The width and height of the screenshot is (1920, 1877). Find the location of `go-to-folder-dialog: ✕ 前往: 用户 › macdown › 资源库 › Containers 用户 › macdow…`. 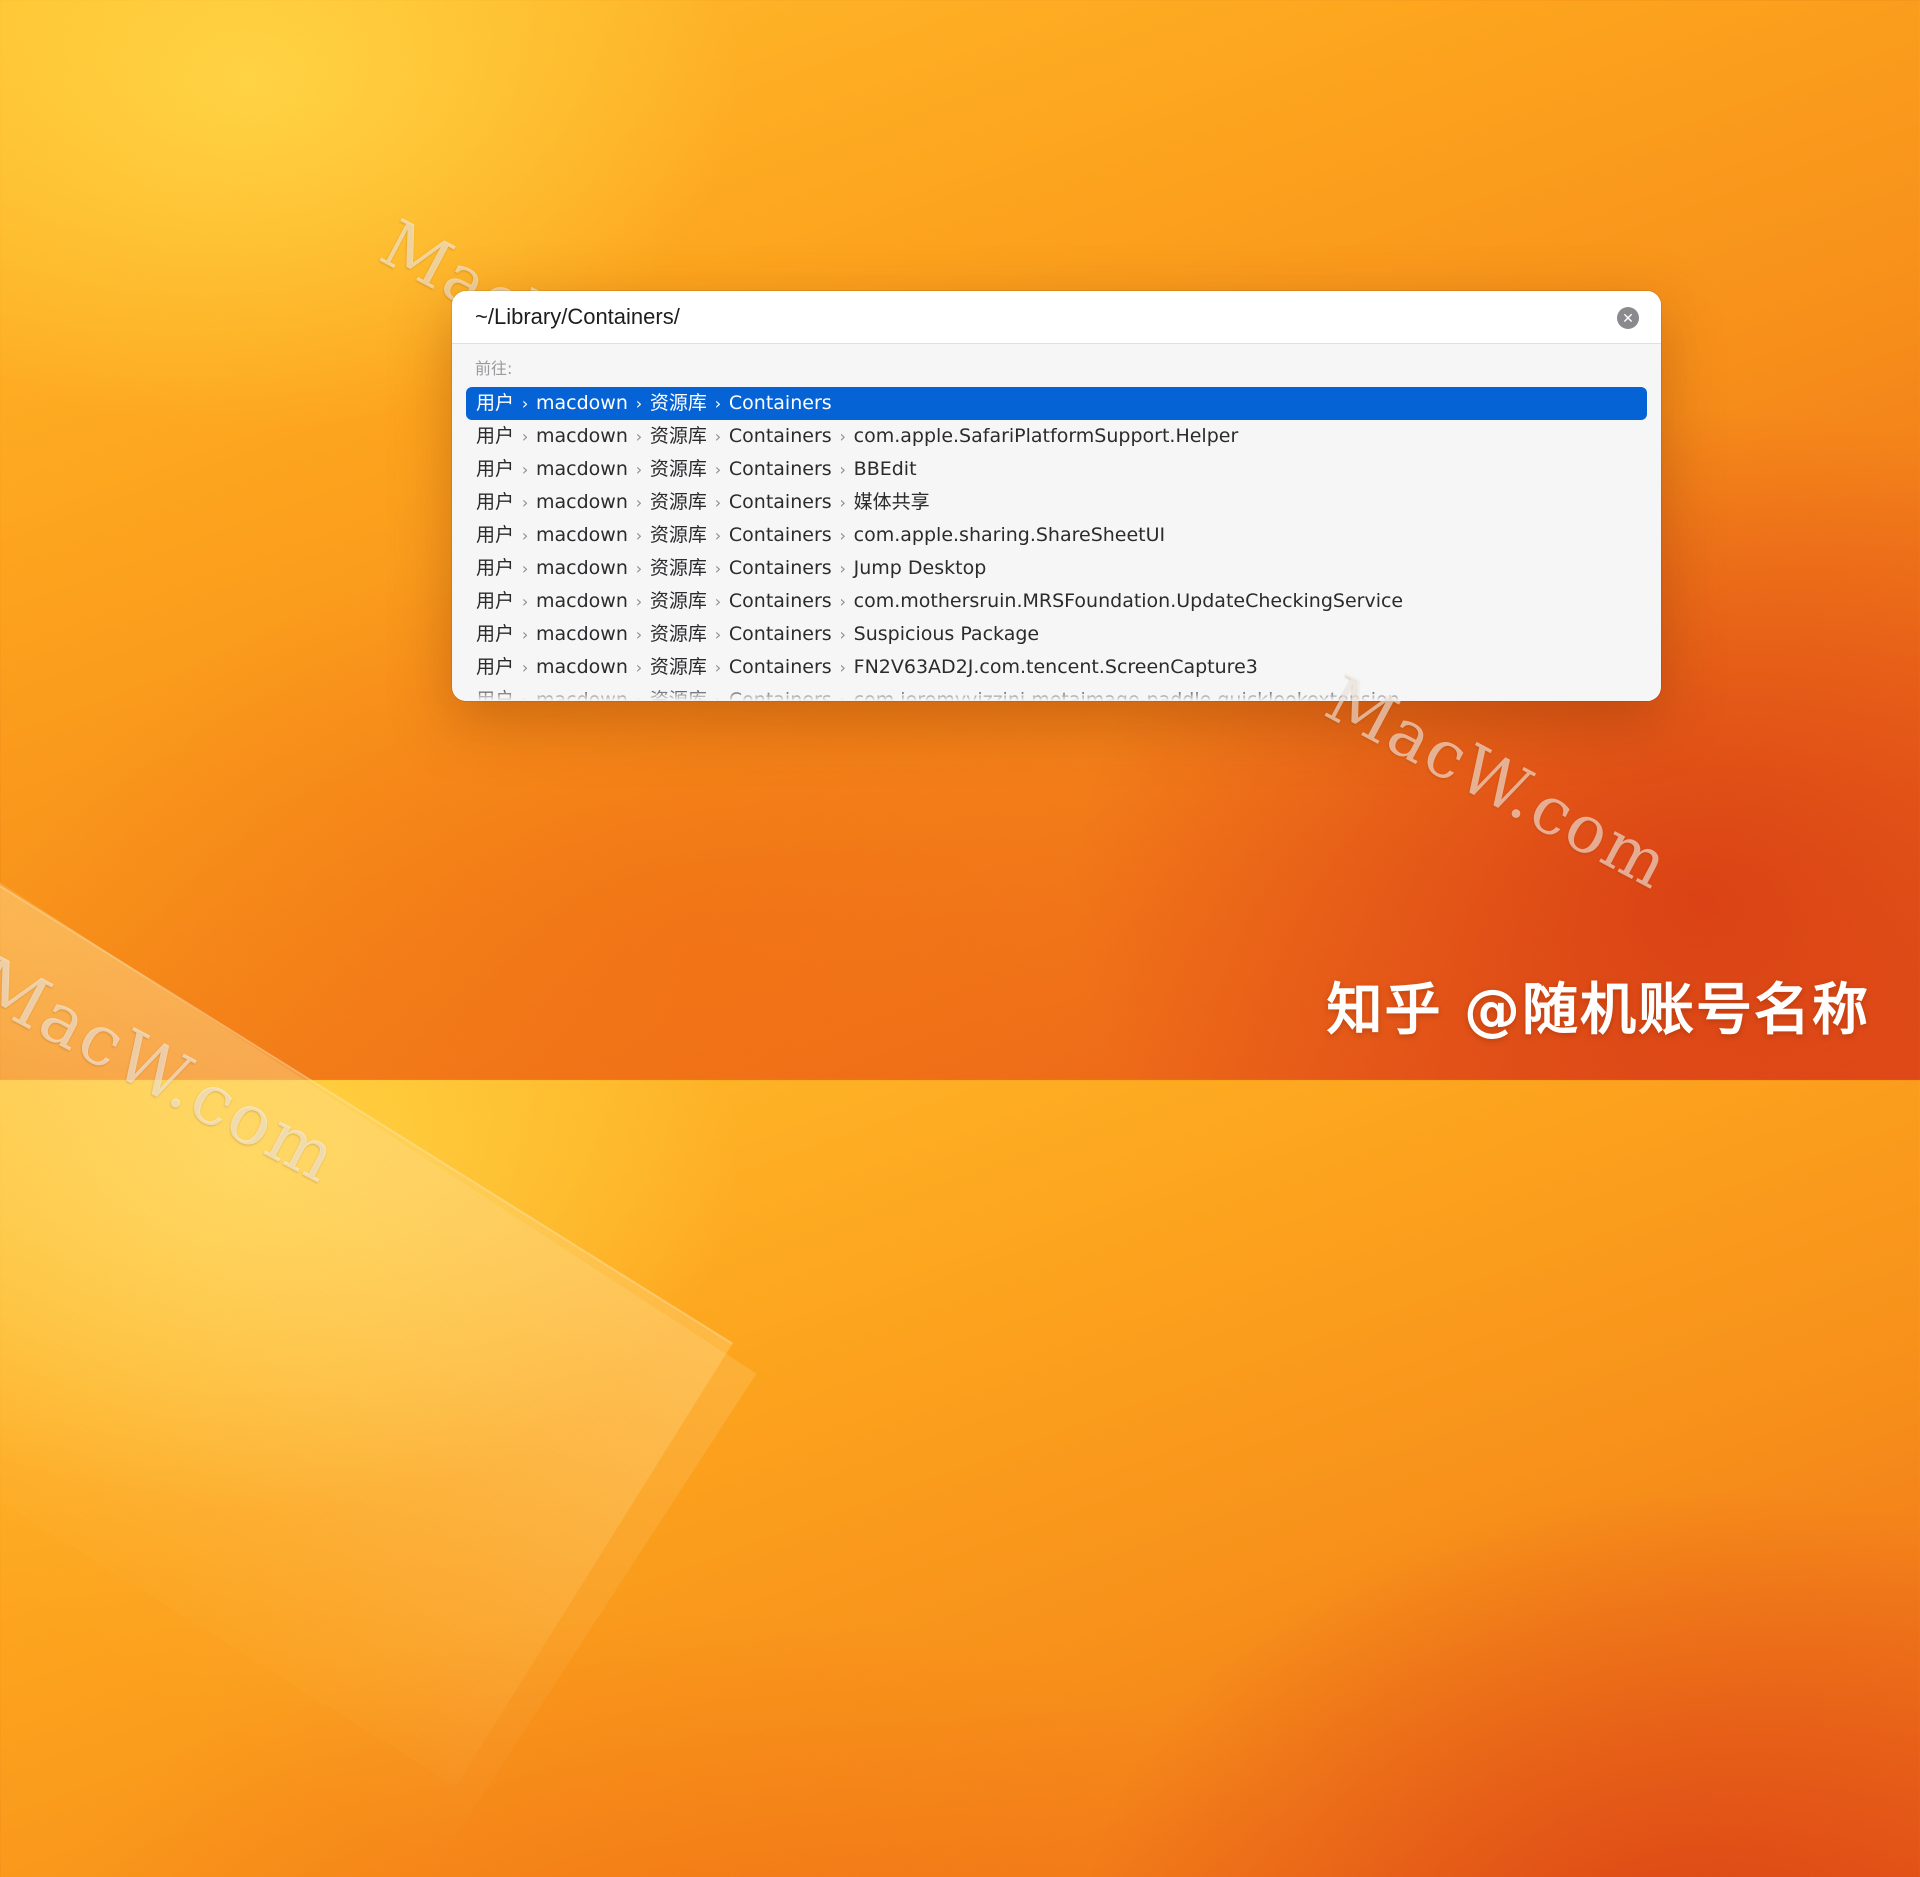

go-to-folder-dialog: ✕ 前往: 用户 › macdown › 资源库 › Containers 用户 › macdow… is located at coordinates (1056, 496).